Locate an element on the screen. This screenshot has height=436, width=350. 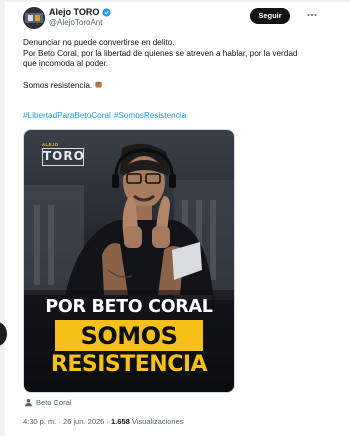
tweet-line: Somos resistencia. is located at coordinates (58, 85).